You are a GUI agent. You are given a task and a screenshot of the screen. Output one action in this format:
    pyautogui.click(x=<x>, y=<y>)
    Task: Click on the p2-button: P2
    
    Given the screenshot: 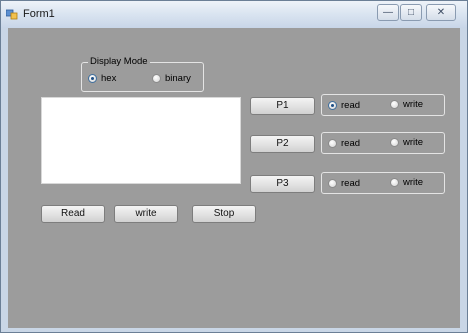 What is the action you would take?
    pyautogui.click(x=282, y=144)
    